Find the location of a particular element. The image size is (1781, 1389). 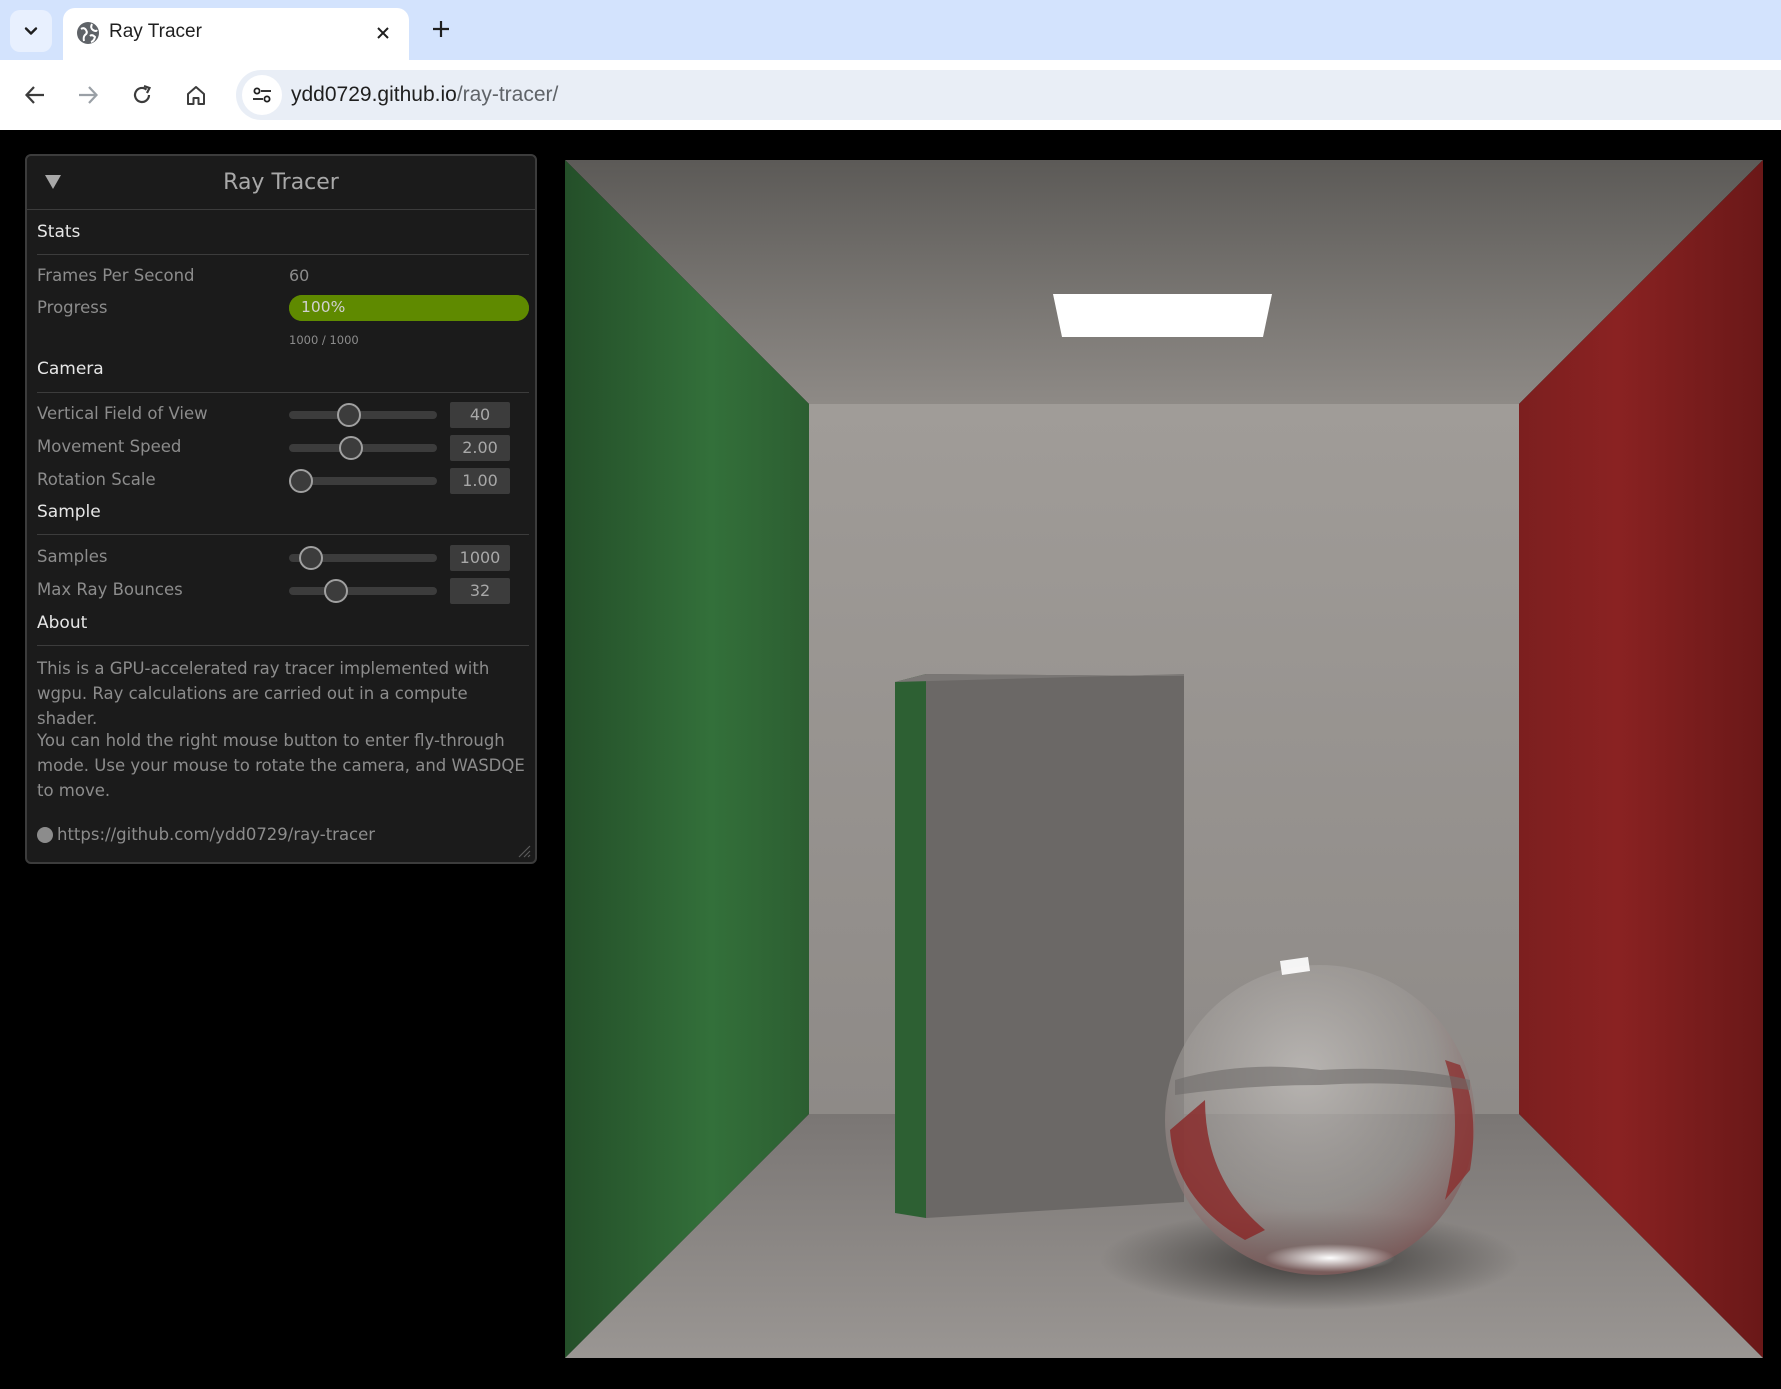

url-text: ydd0729.github.io/ray-tracer/ is located at coordinates (424, 95).